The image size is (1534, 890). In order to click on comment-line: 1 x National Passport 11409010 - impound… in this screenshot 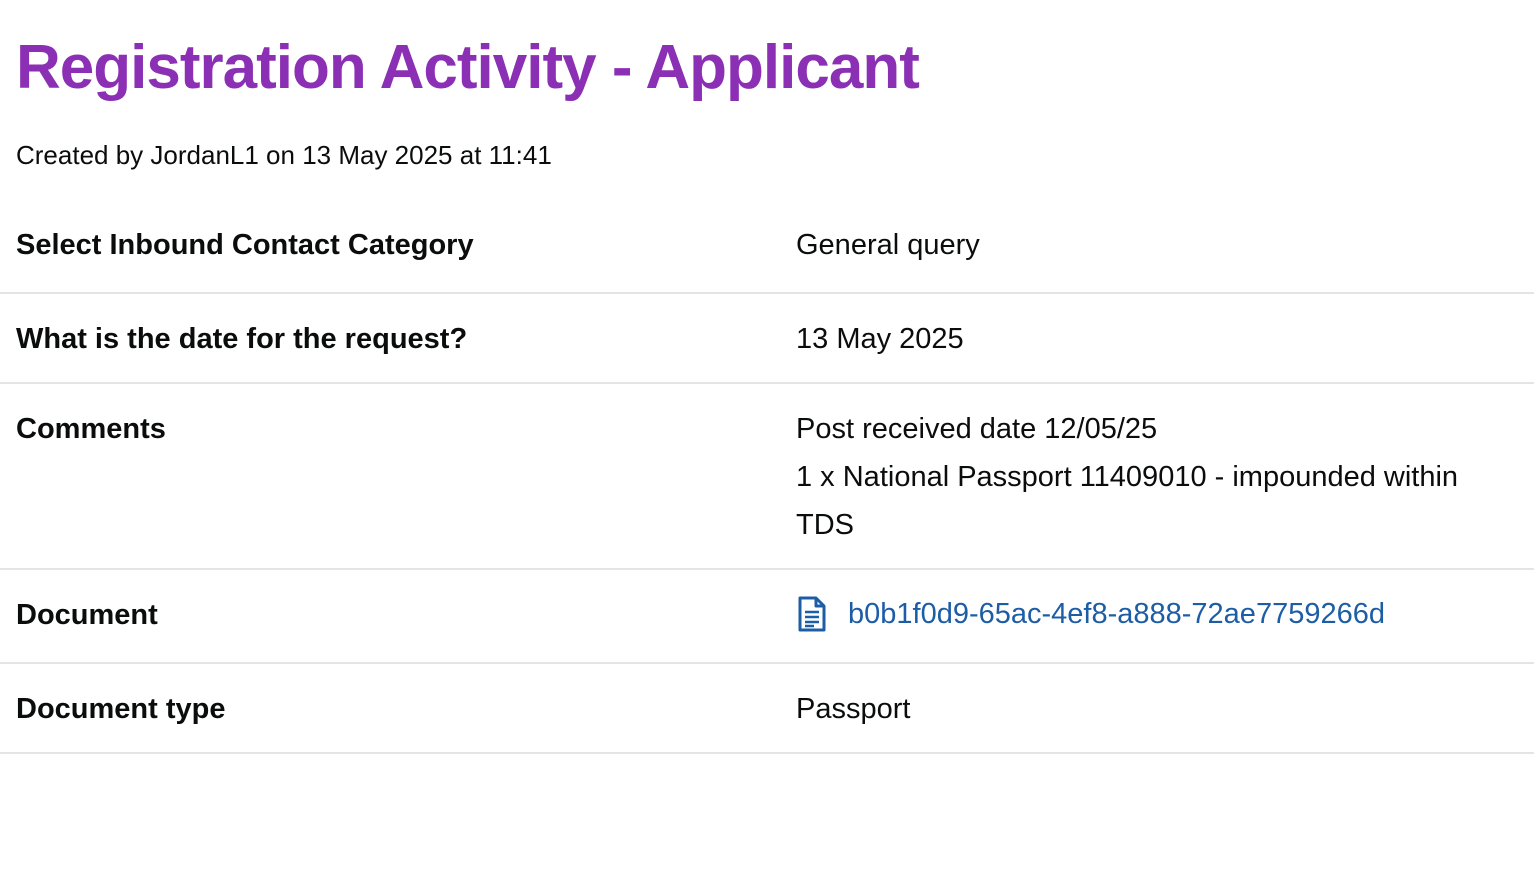, I will do `click(1127, 477)`.